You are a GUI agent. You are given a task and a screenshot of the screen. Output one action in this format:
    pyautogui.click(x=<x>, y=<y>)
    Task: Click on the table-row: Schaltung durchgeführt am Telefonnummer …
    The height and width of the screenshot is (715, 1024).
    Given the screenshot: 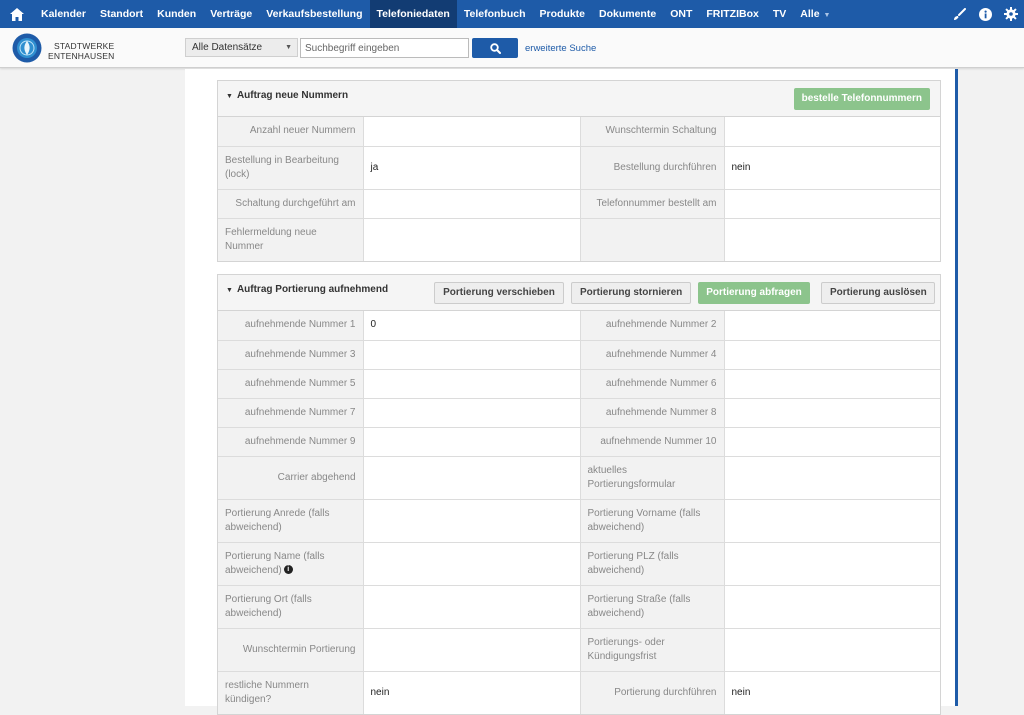 What is the action you would take?
    pyautogui.click(x=579, y=203)
    